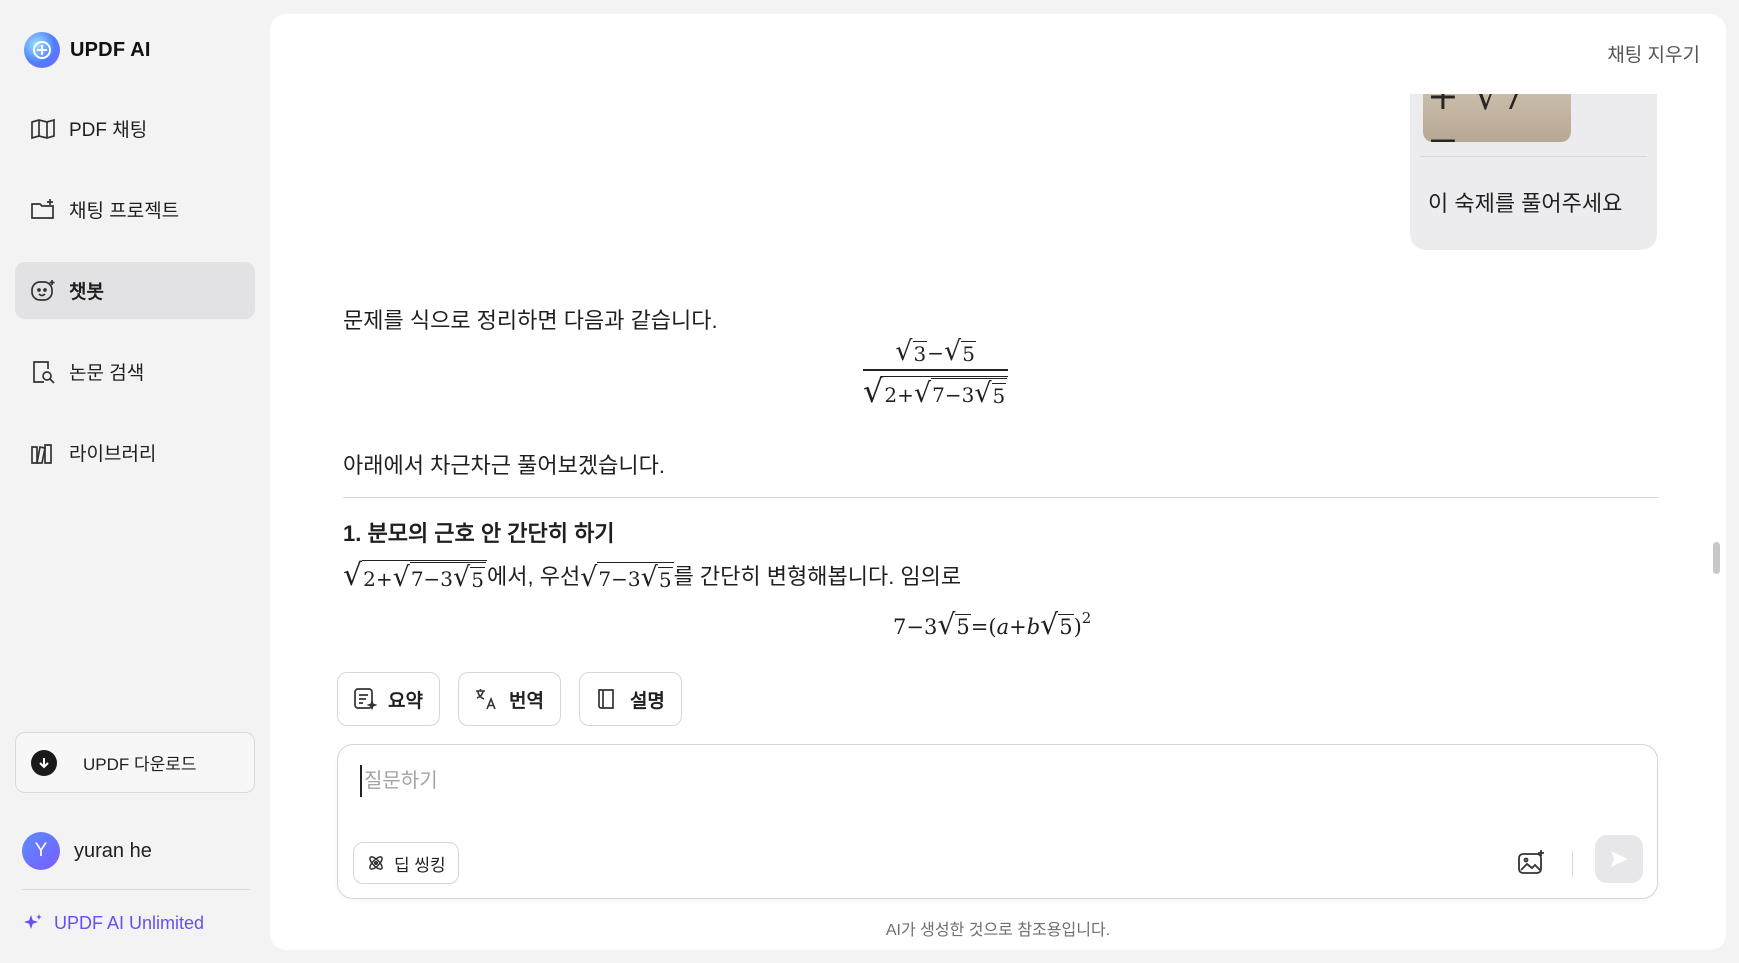 The width and height of the screenshot is (1739, 963). I want to click on line-math-outer: 2+, so click(378, 579).